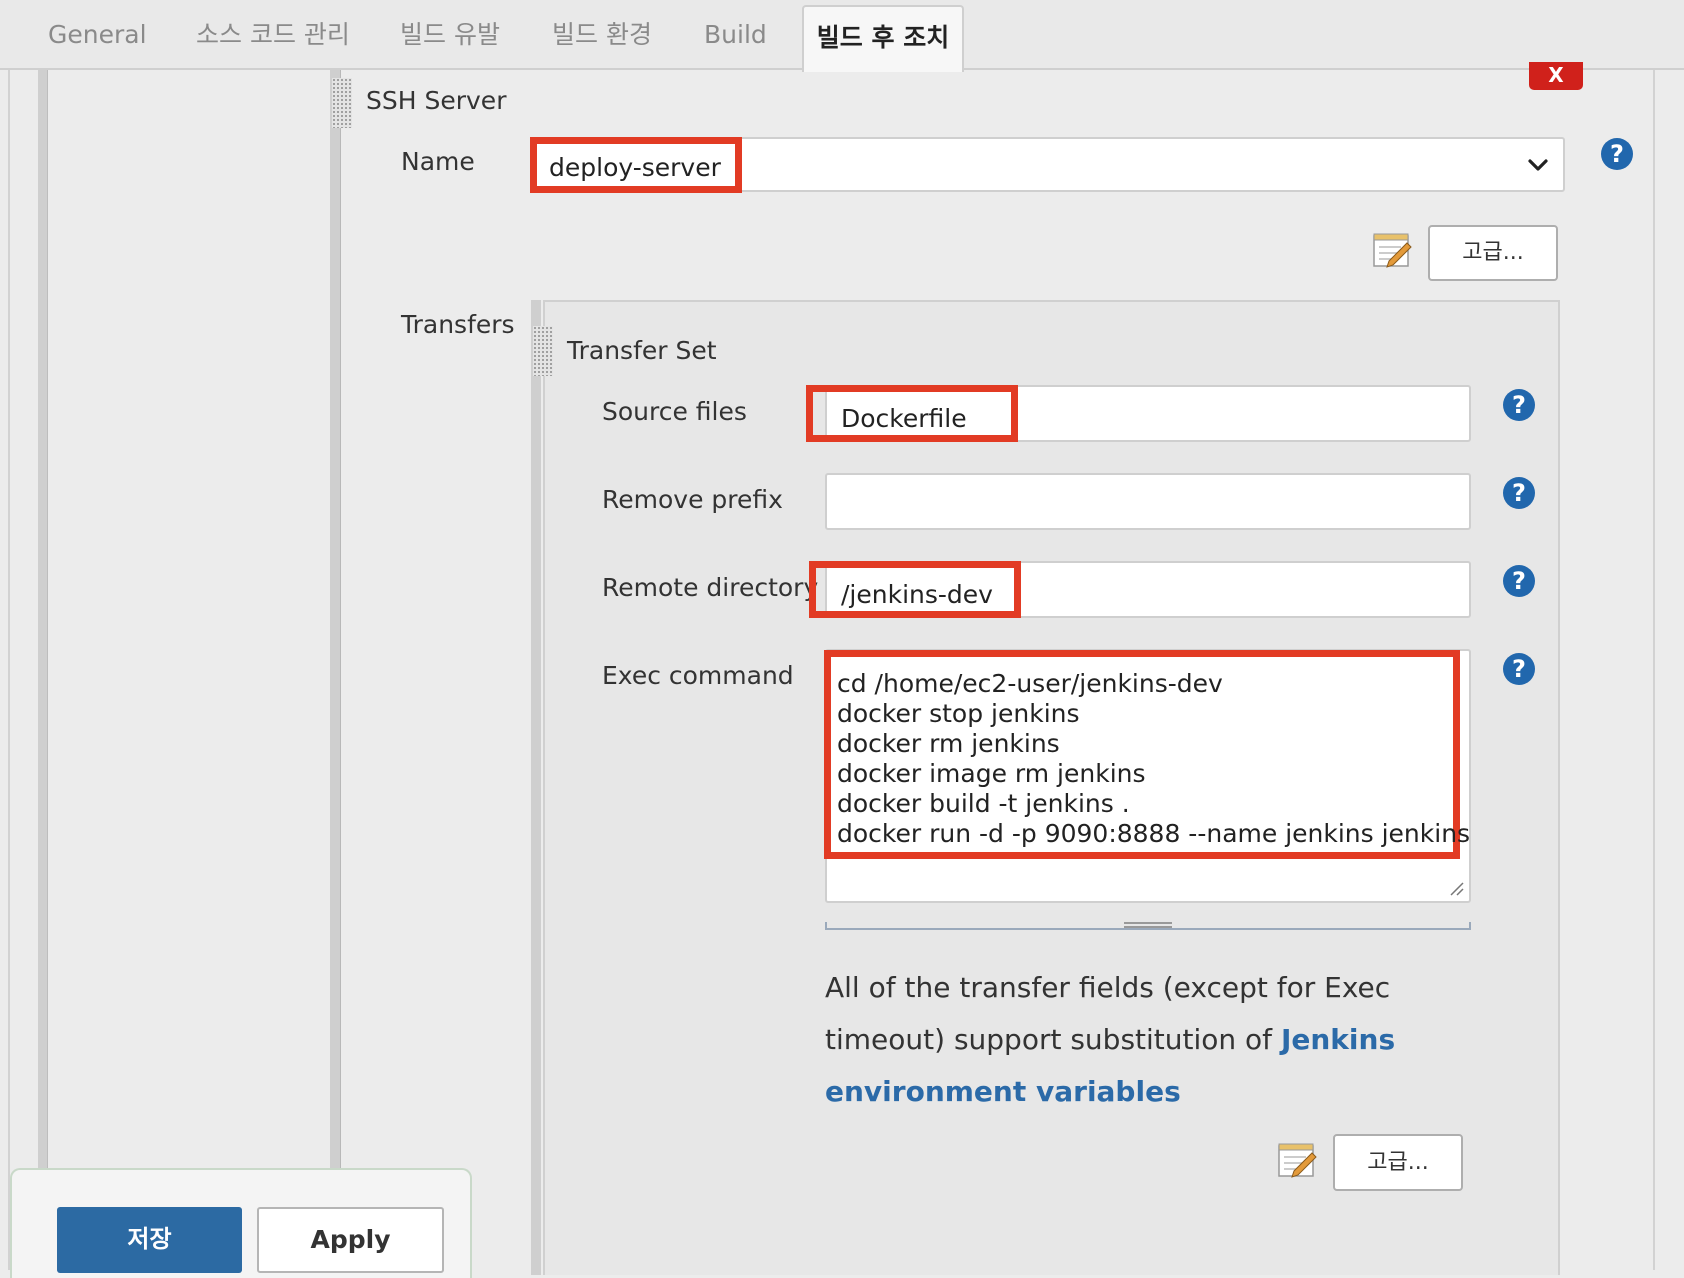 The image size is (1684, 1278). Describe the element at coordinates (602, 35) in the screenshot. I see `tab-build-environment: 빌드 환경` at that location.